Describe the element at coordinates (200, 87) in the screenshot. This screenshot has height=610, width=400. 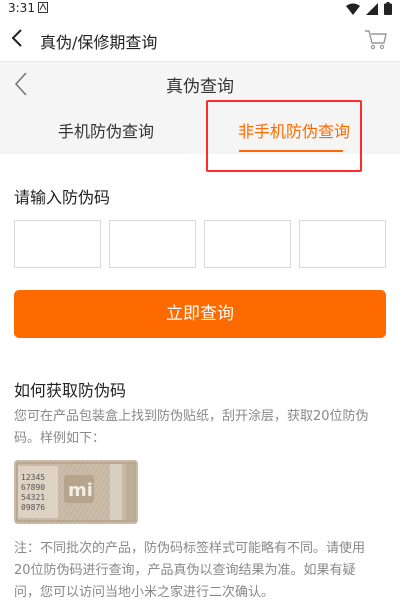
I see `sub-page-title: 真伪查询` at that location.